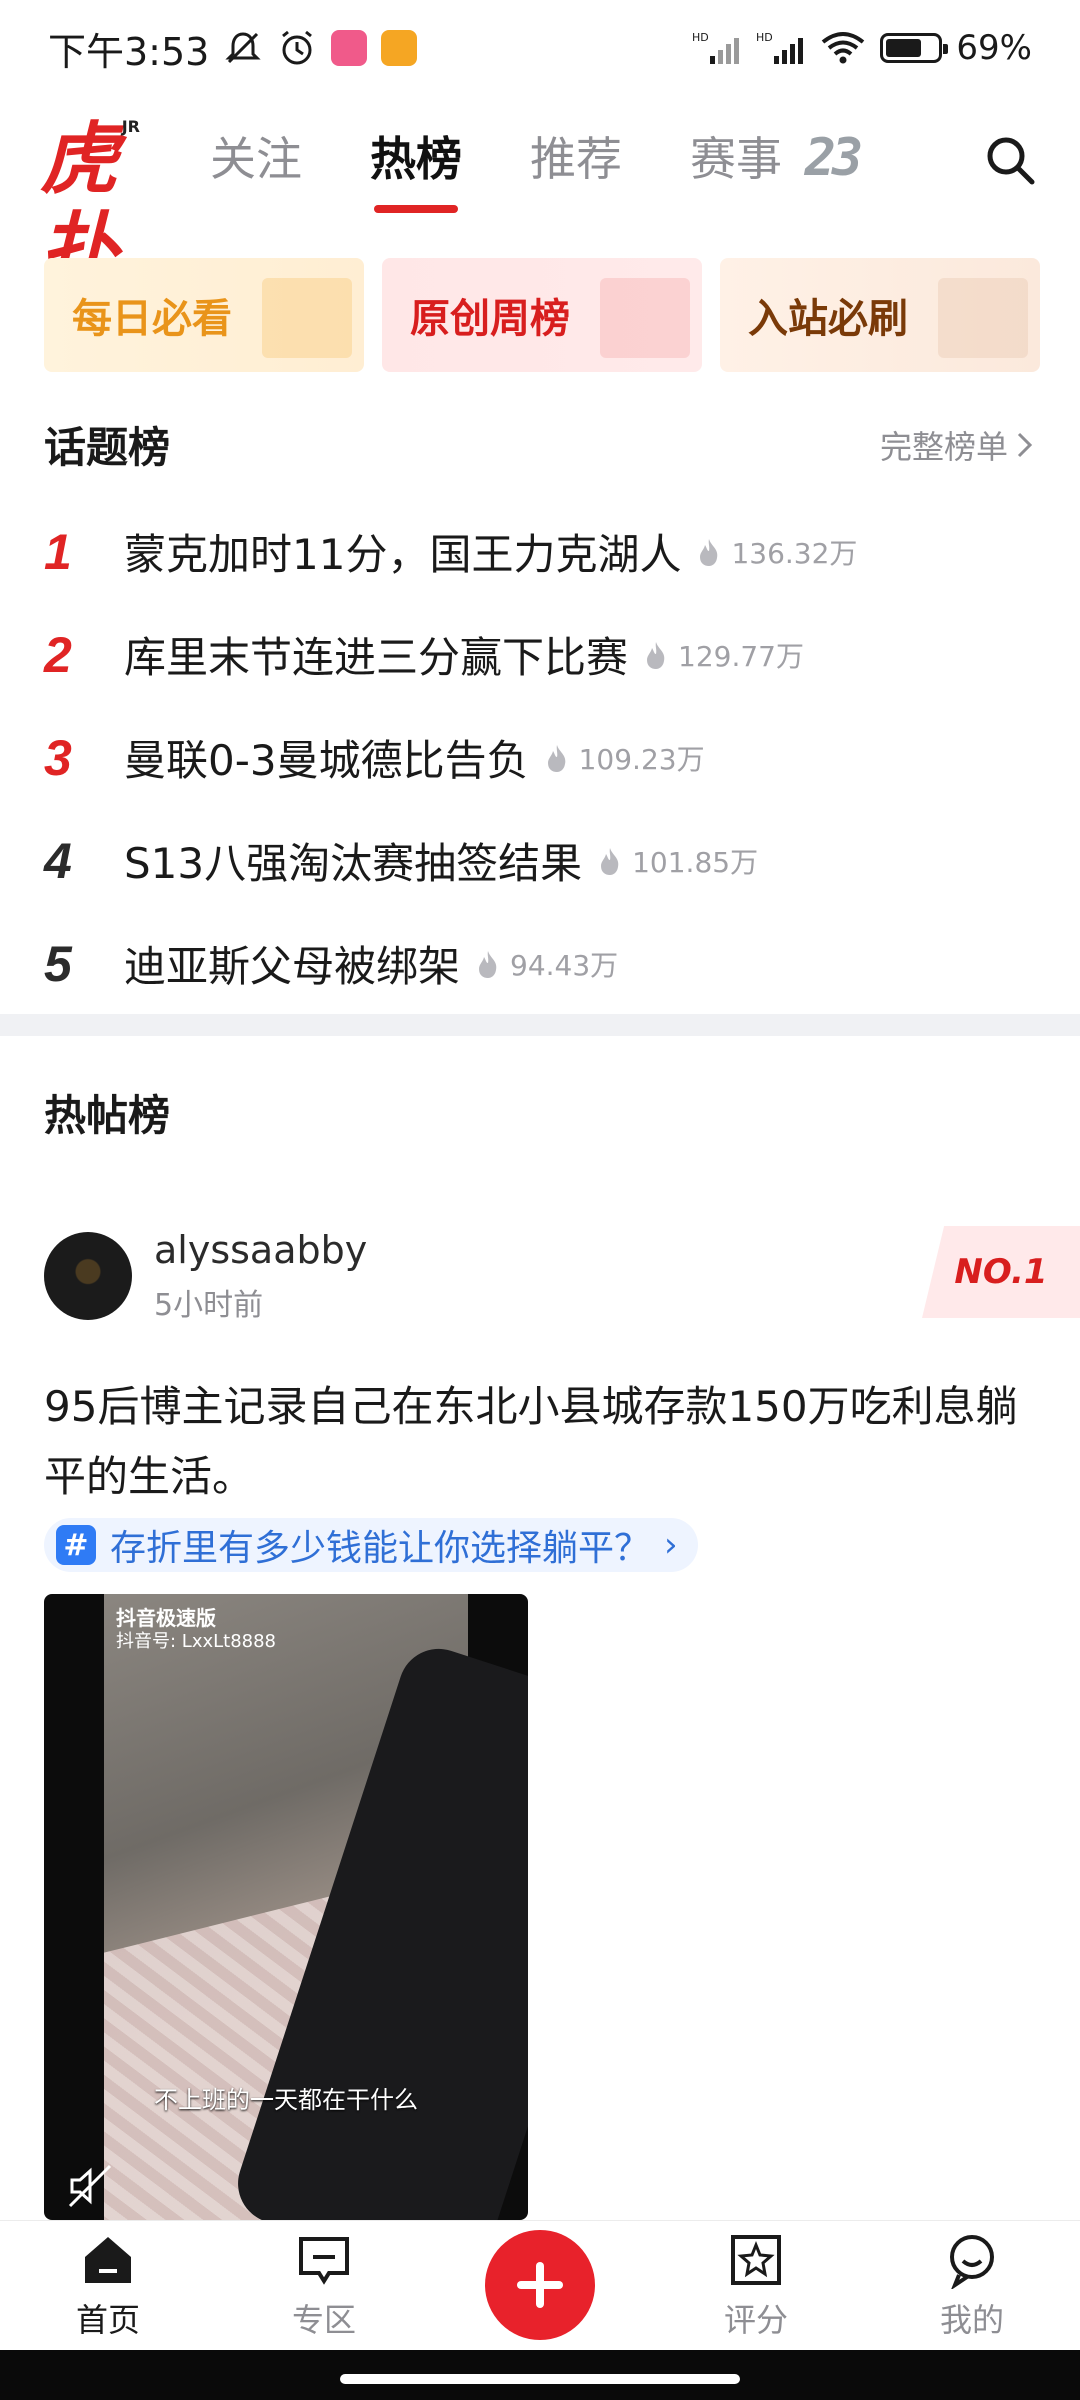 The image size is (1080, 2400). Describe the element at coordinates (107, 1115) in the screenshot. I see `hot-posts-title: 热帖榜` at that location.